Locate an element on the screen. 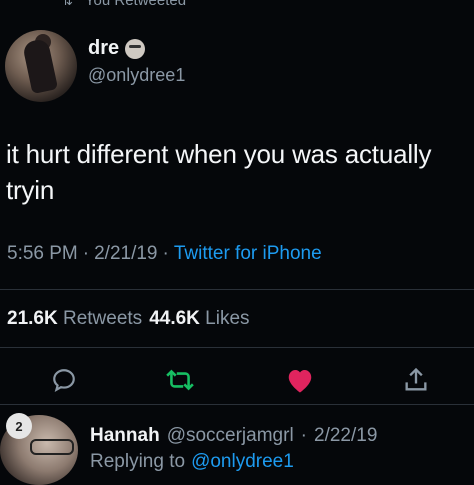 Image resolution: width=474 pixels, height=485 pixels. replying-to-line: Replying to @onlydree1 is located at coordinates (192, 462).